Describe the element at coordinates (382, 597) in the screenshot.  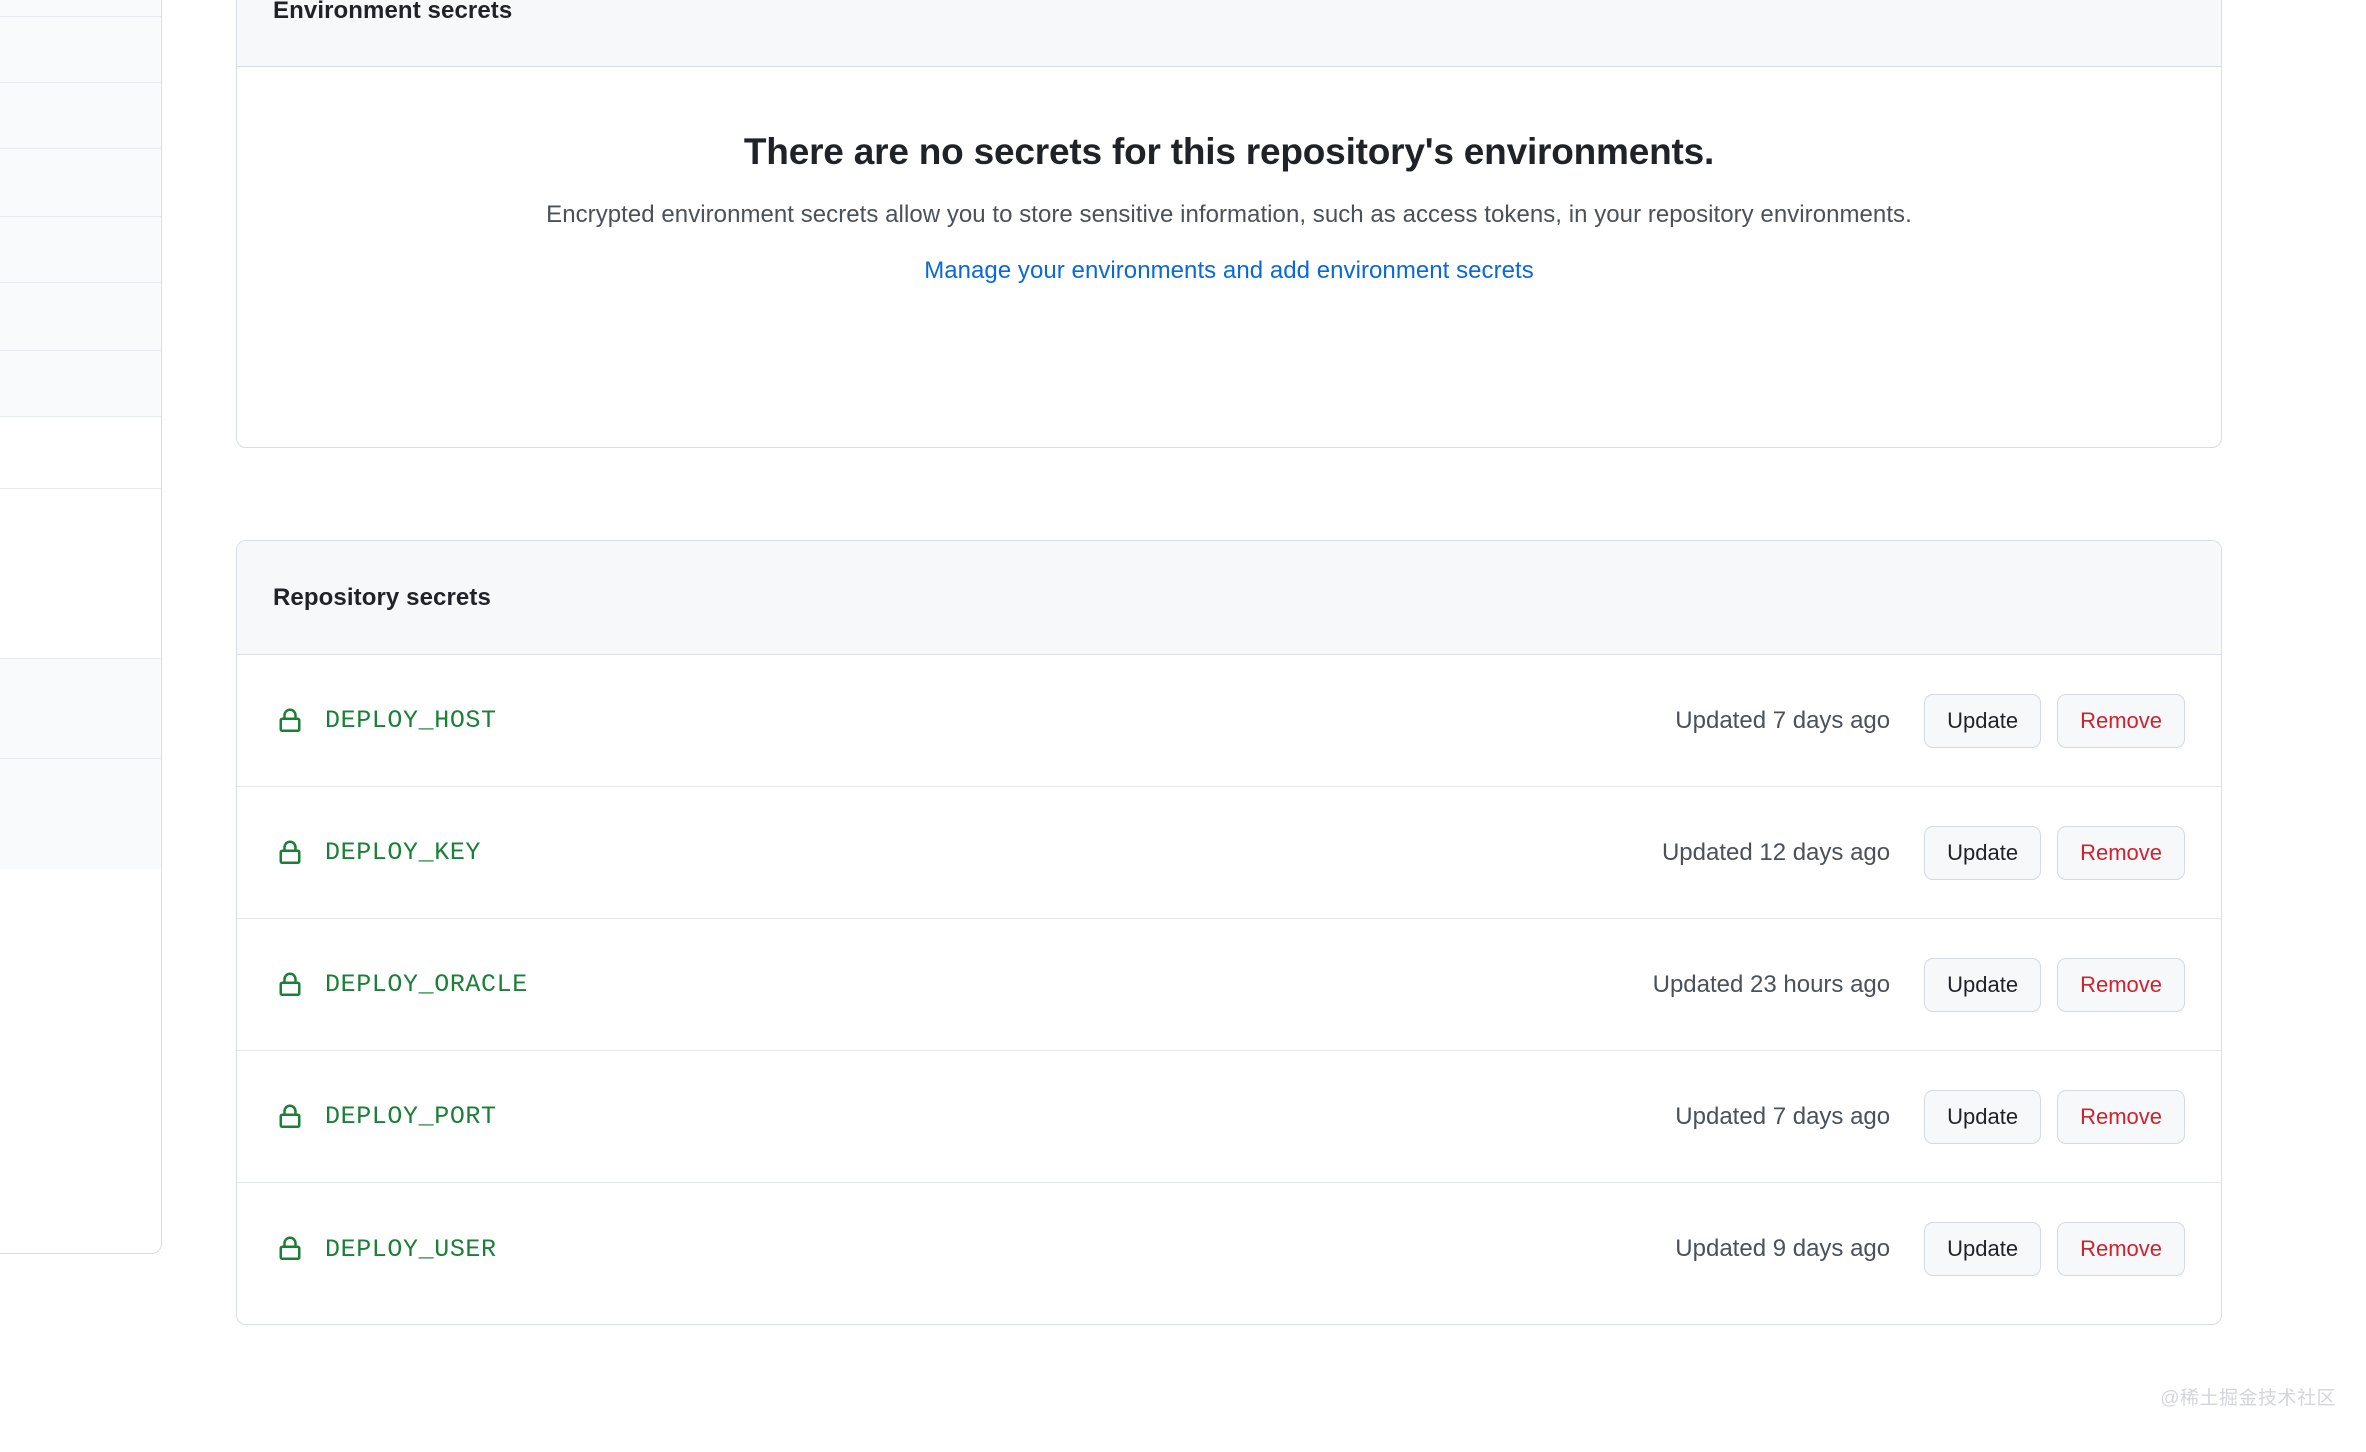
I see `repository-secrets-title: Repository secrets` at that location.